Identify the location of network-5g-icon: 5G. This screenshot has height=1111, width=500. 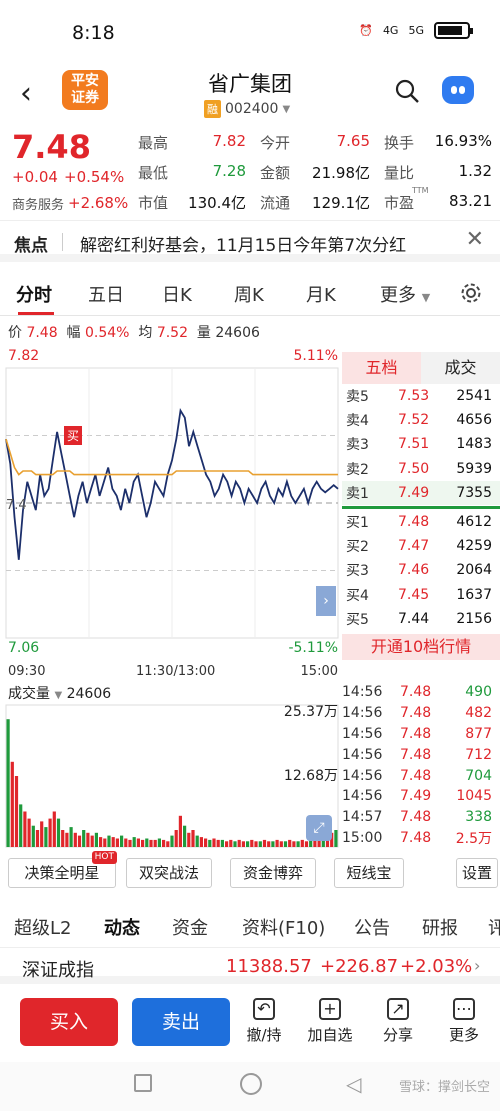
(416, 30).